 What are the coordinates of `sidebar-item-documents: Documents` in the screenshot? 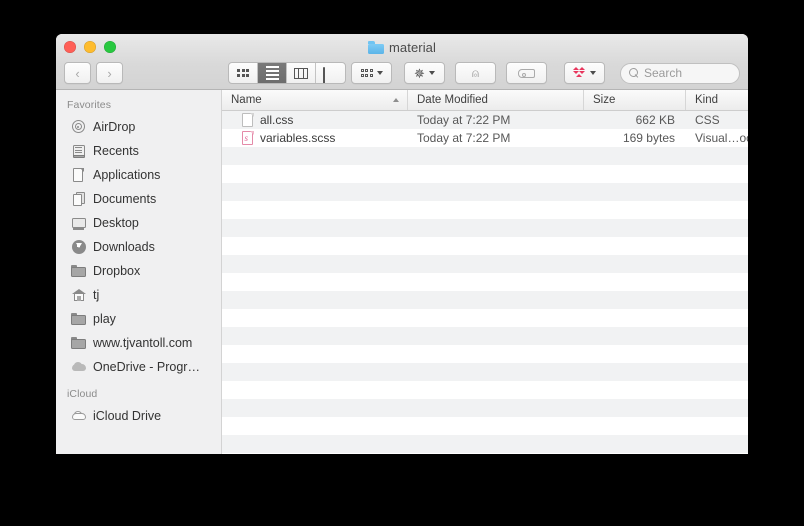 It's located at (138, 199).